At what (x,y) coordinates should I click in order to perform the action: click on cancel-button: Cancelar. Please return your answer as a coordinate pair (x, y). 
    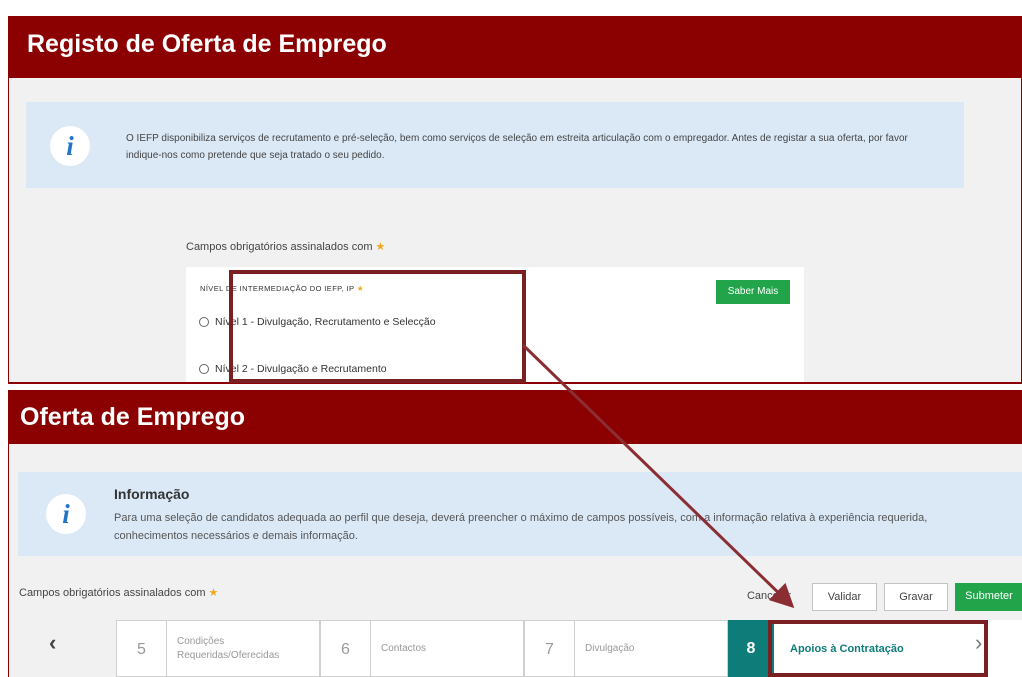
    Looking at the image, I should click on (769, 600).